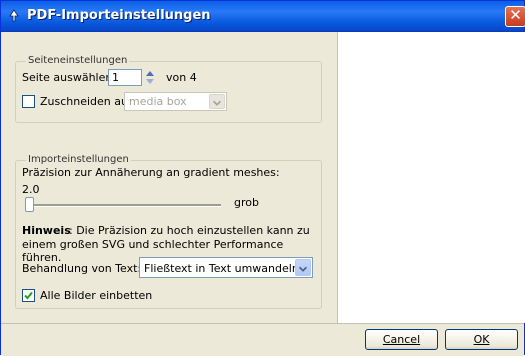 This screenshot has width=525, height=356. What do you see at coordinates (221, 268) in the screenshot?
I see `text-handling-value: Fließtext in Text umwandeln` at bounding box center [221, 268].